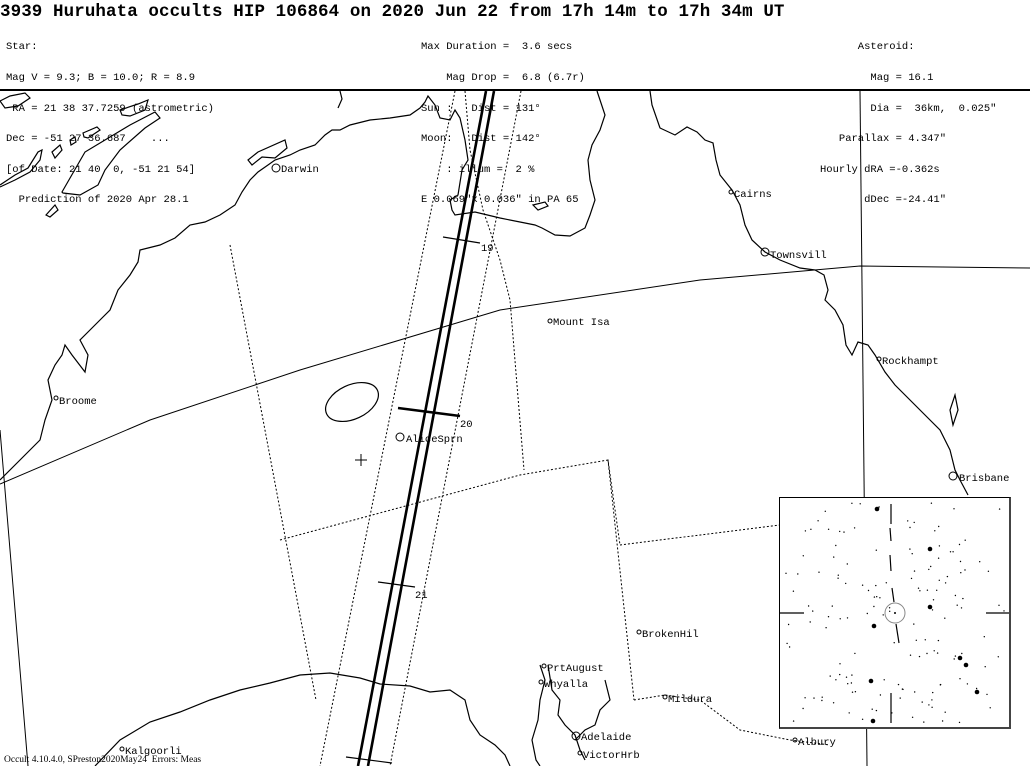 The height and width of the screenshot is (766, 1030). I want to click on city-label-whyalla: Whyalla, so click(566, 685).